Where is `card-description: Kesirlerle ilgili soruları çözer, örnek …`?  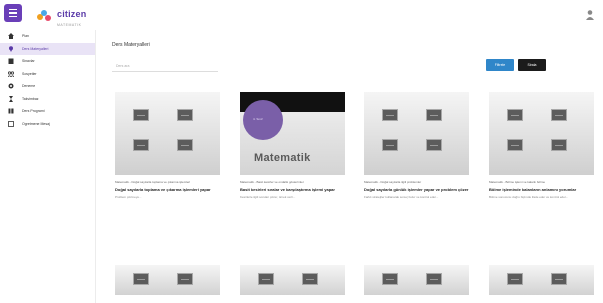
card-description: Kesirlerle ilgili soruları çözer, örnek … is located at coordinates (268, 197).